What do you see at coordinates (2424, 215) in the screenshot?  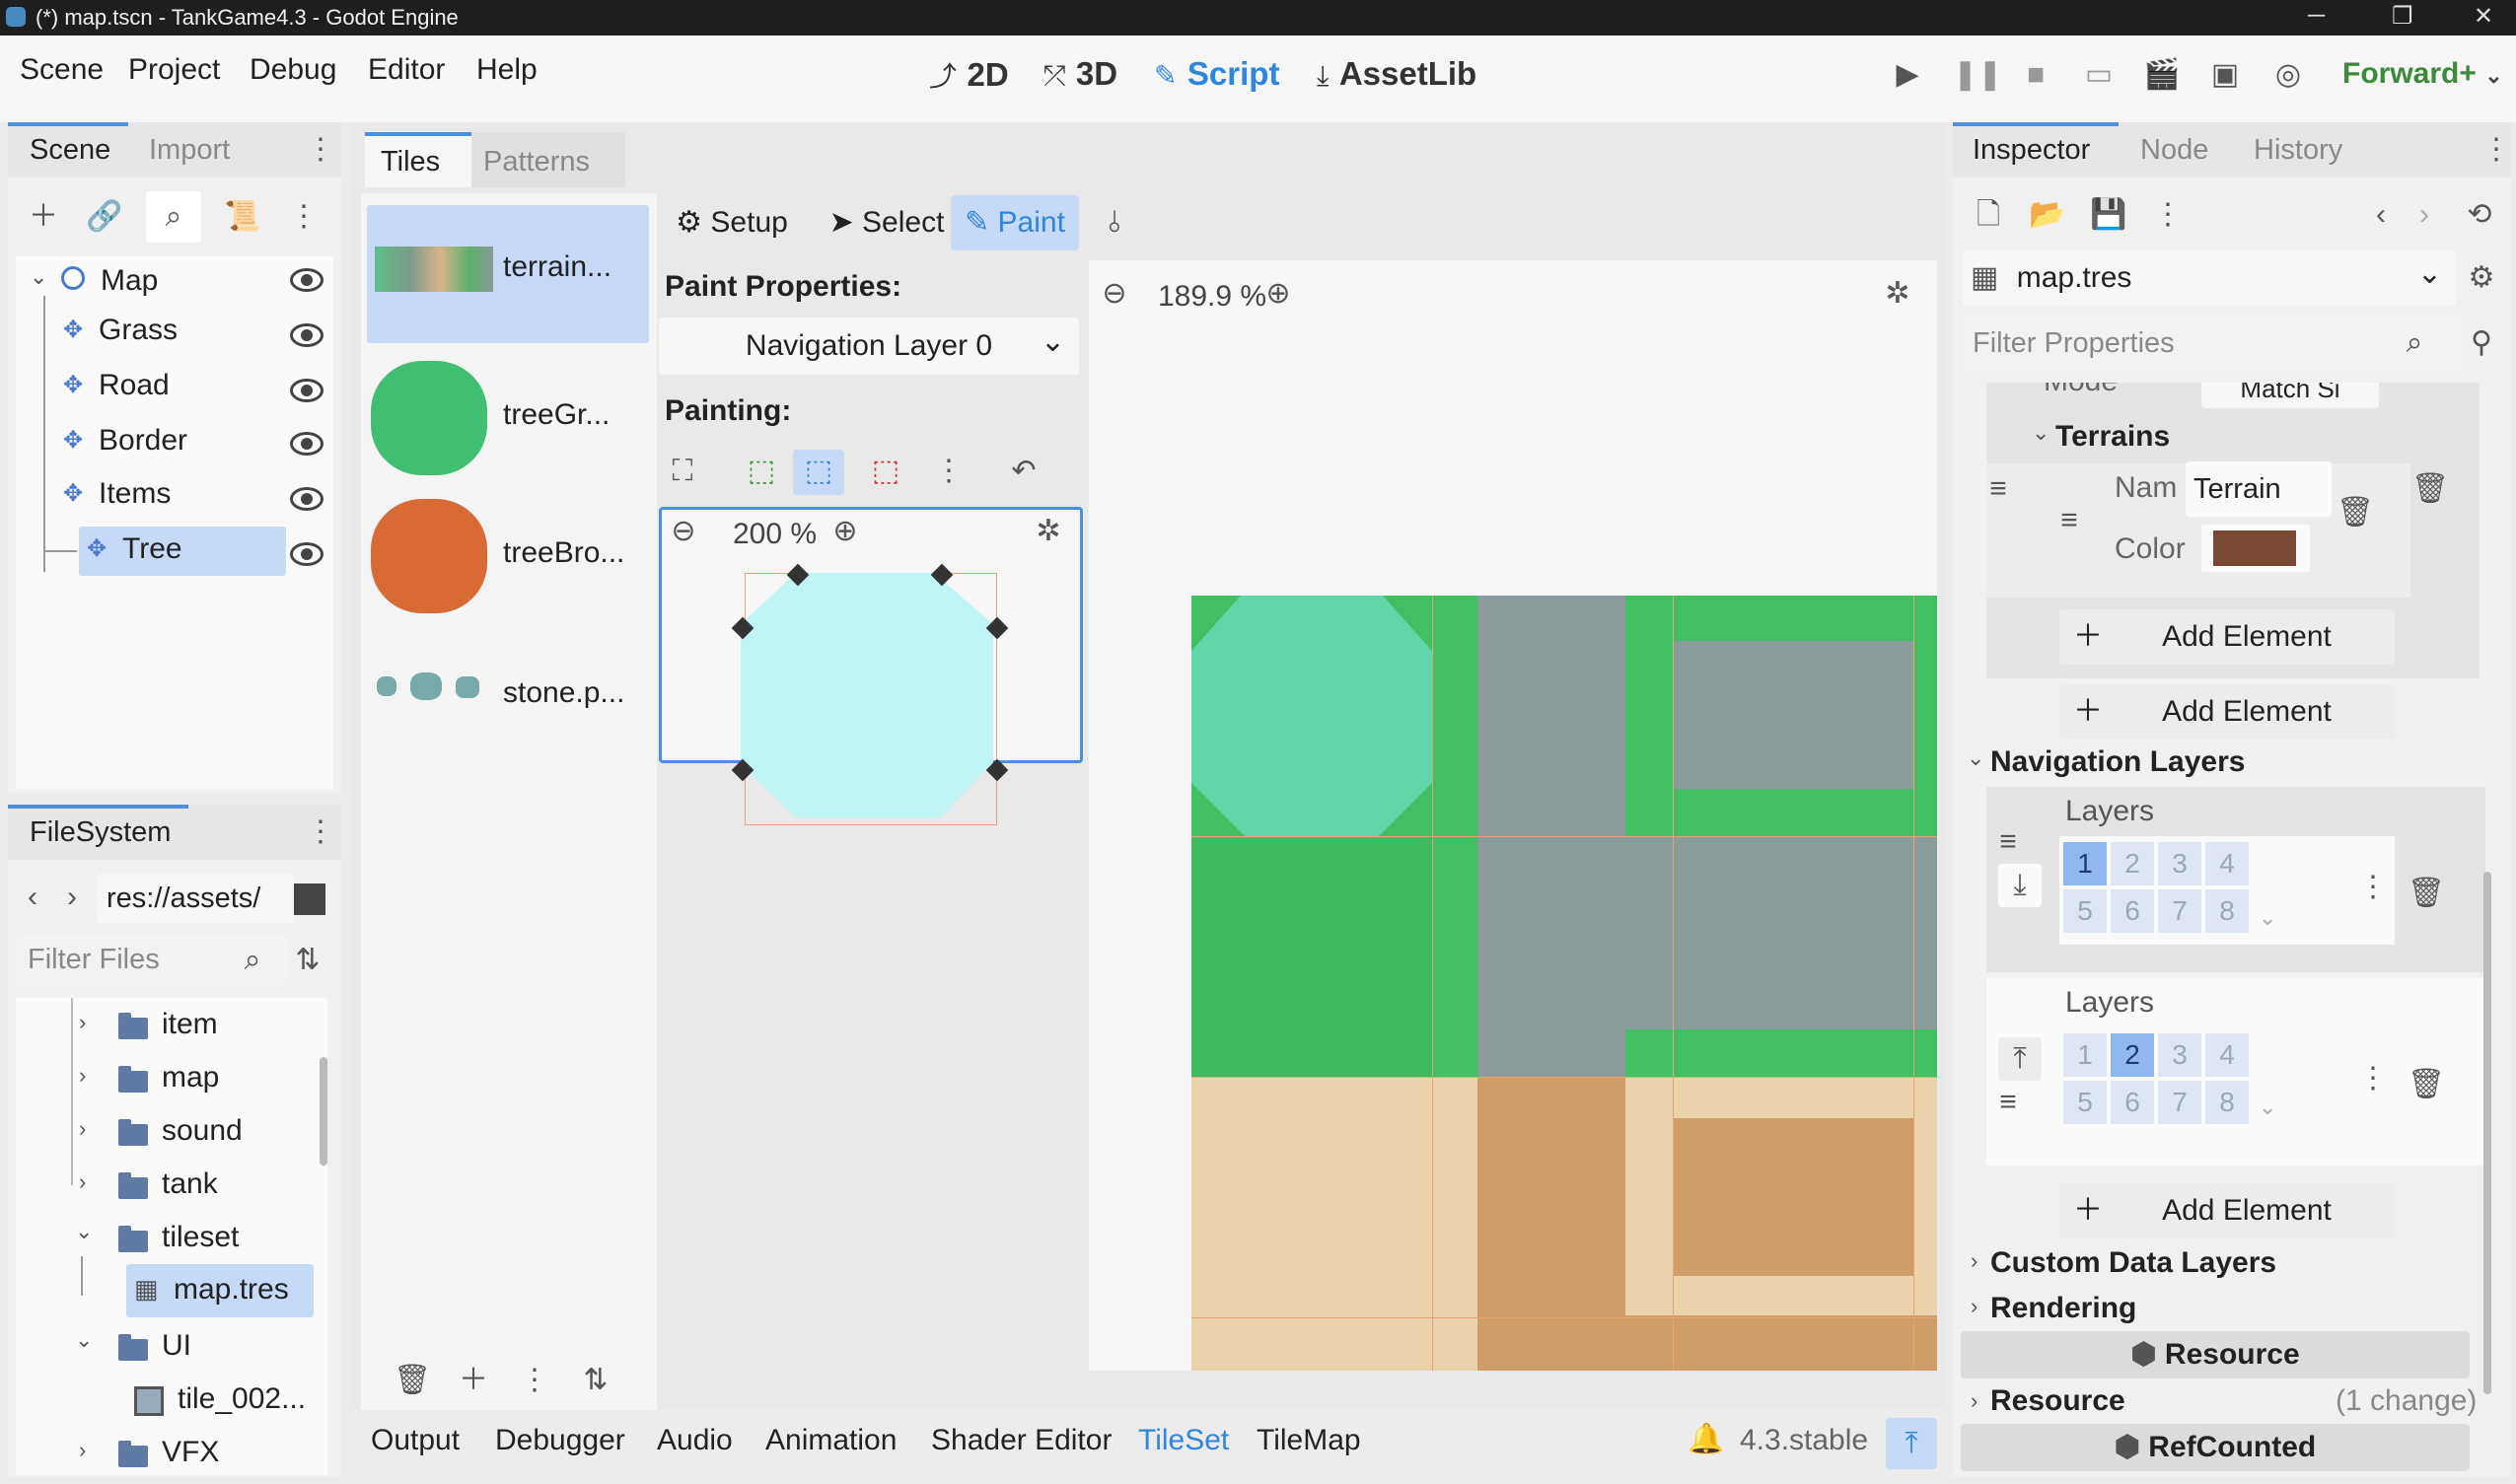 I see `history-forward-icon: ›` at bounding box center [2424, 215].